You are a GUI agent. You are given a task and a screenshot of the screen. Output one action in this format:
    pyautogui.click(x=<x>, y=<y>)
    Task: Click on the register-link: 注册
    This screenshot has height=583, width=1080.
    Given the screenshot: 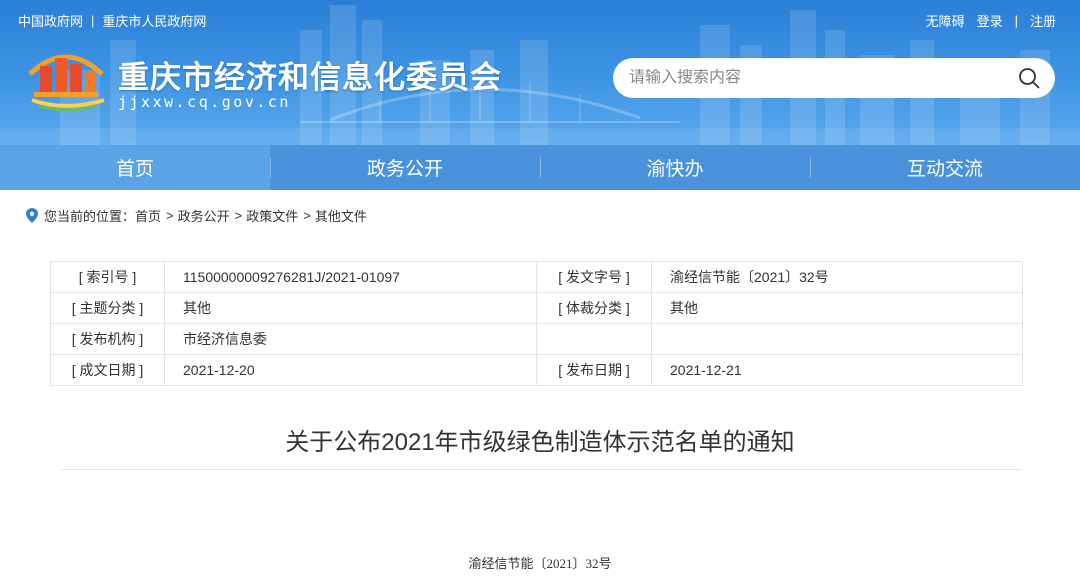 What is the action you would take?
    pyautogui.click(x=1043, y=20)
    